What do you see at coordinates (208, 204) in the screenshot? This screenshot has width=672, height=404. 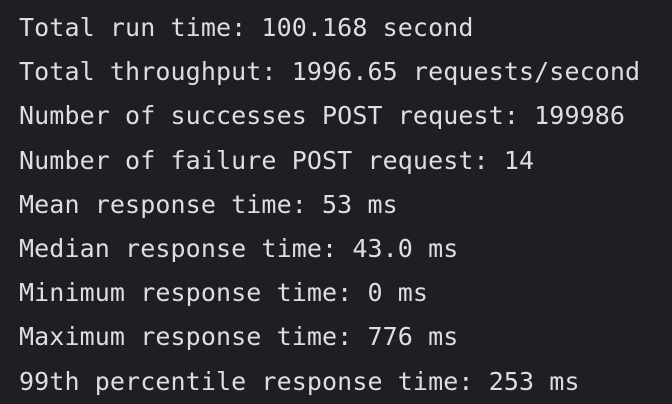 I see `output-line-mean-response: Mean response time: 53 ms` at bounding box center [208, 204].